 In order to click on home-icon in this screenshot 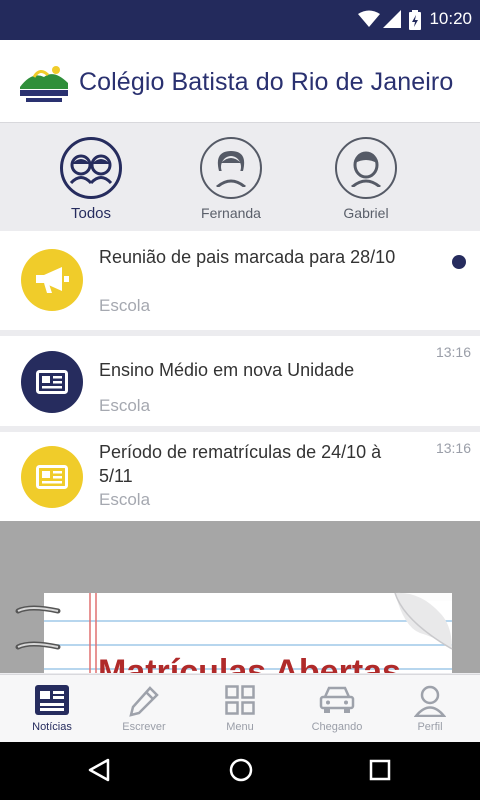, I will do `click(241, 770)`.